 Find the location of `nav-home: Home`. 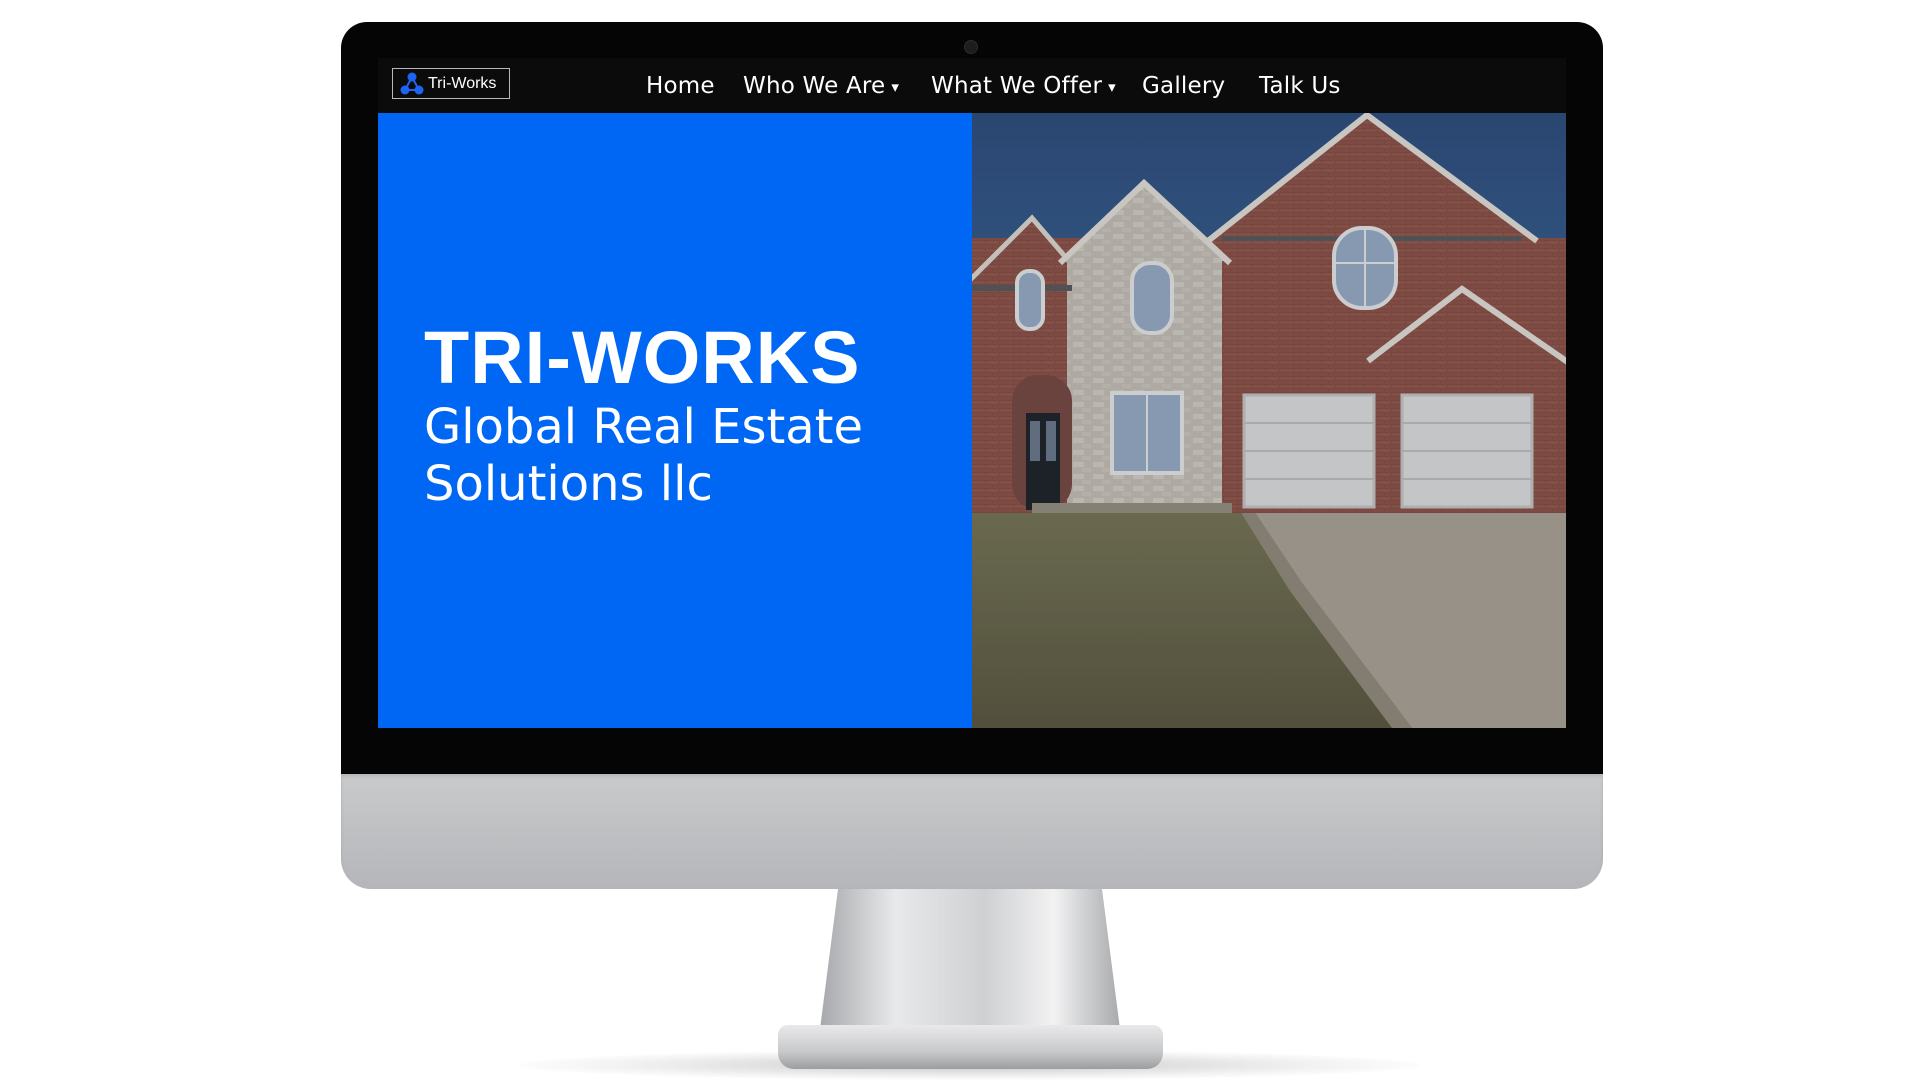

nav-home: Home is located at coordinates (680, 86).